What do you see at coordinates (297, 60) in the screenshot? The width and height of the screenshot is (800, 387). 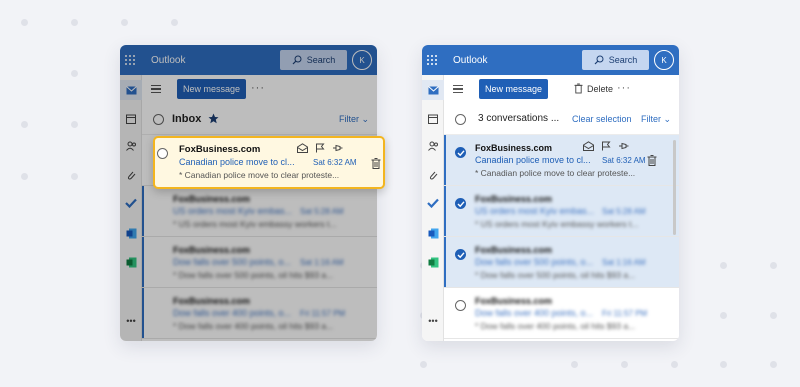 I see `search-icon` at bounding box center [297, 60].